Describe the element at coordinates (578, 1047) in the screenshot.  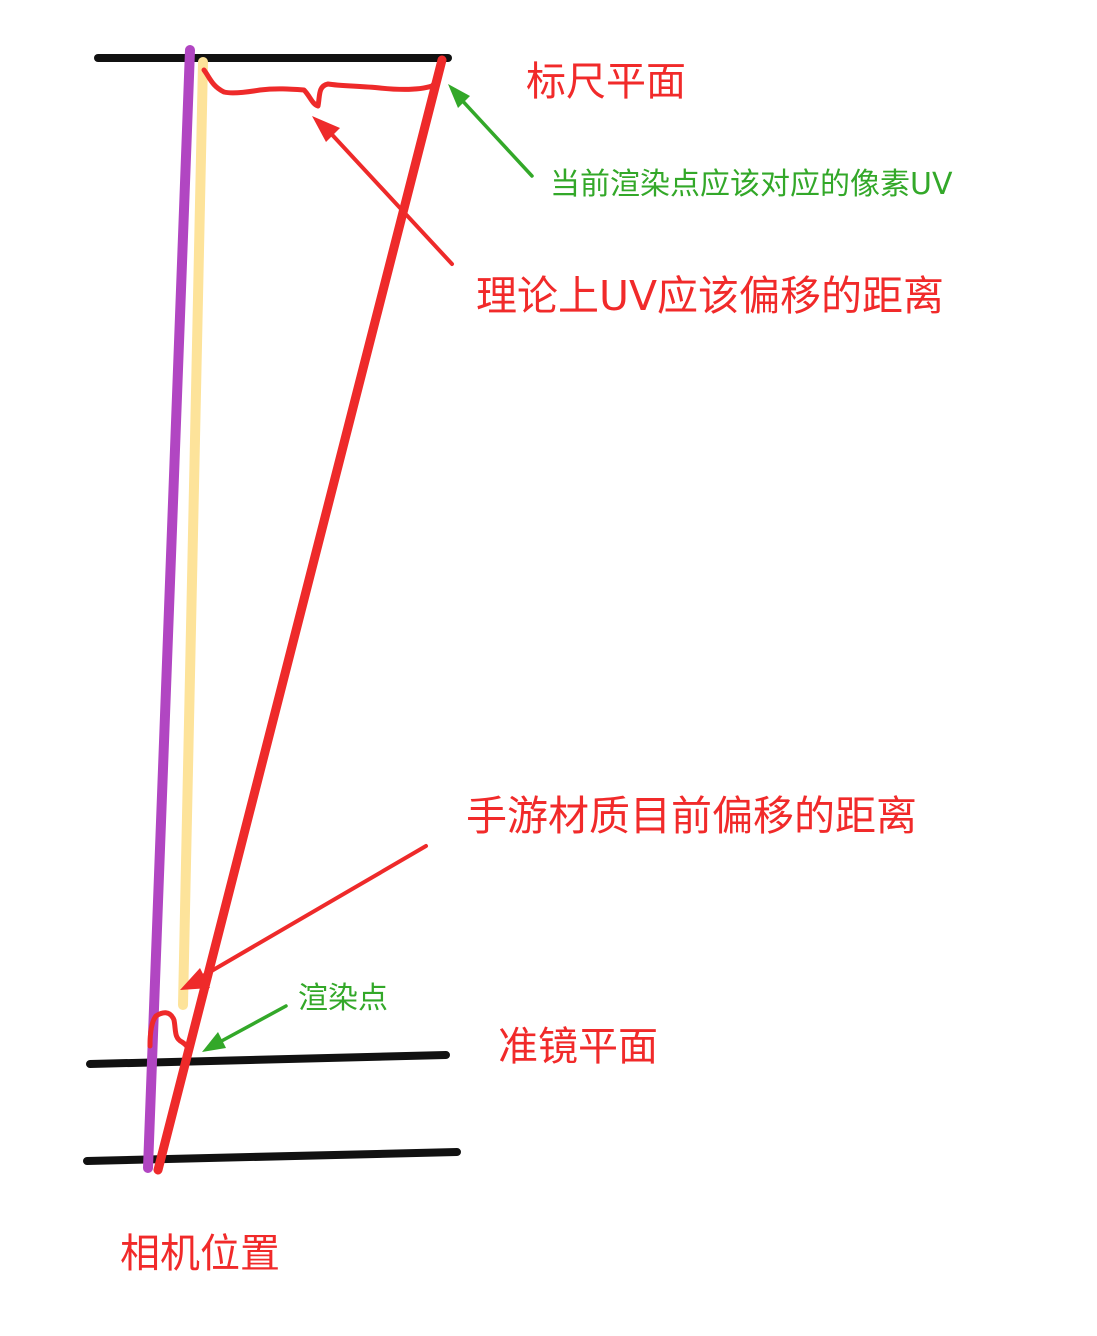
I see `focus-plane-label: 准镜平面` at that location.